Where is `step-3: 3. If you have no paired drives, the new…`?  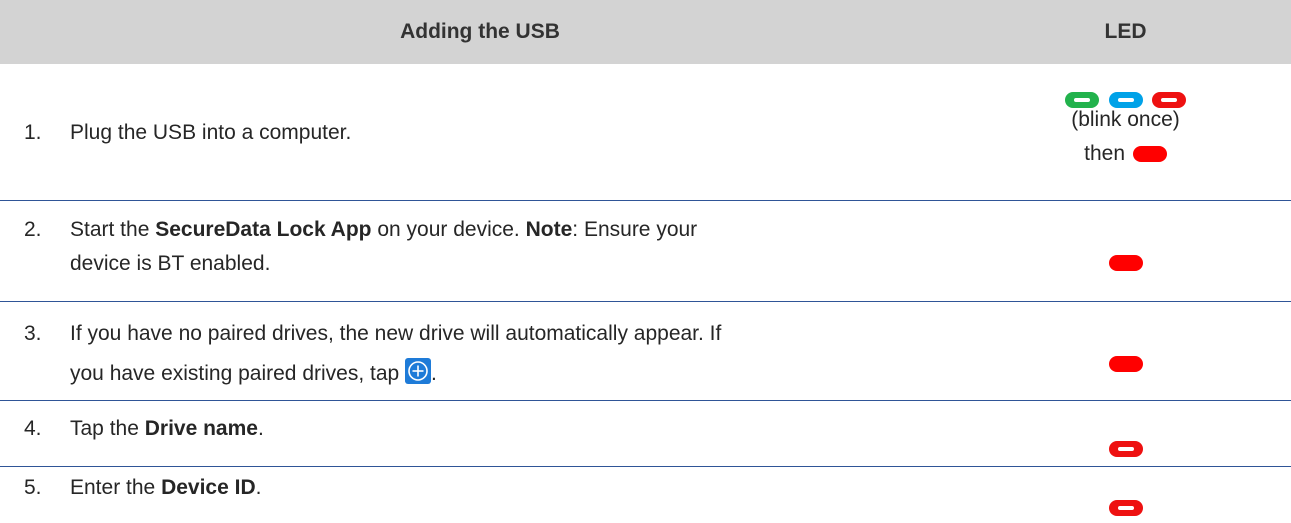
step-3: 3. If you have no paired drives, the new… is located at coordinates (374, 354).